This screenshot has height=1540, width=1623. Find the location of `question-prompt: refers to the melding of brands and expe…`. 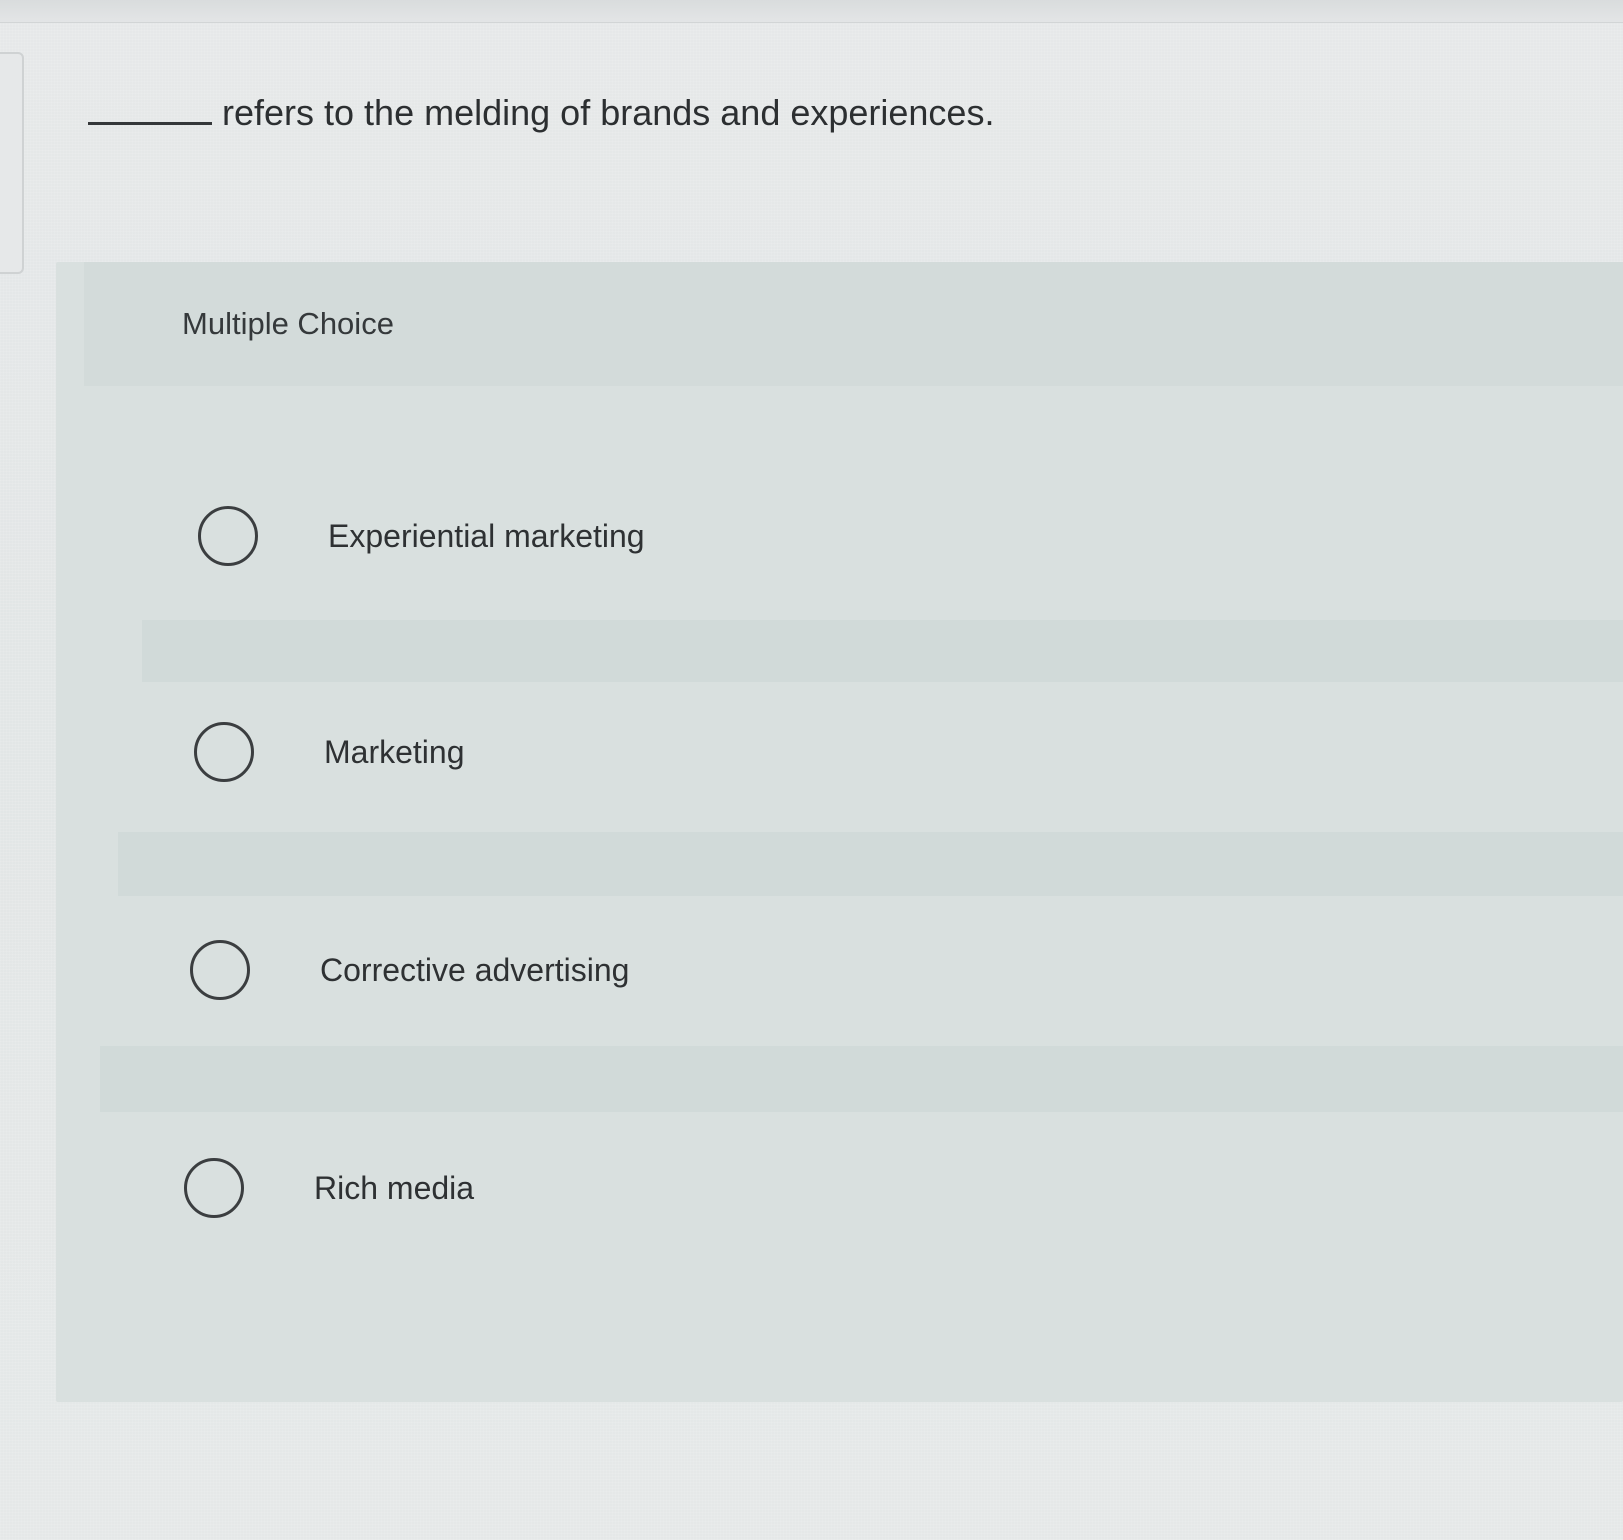

question-prompt: refers to the melding of brands and expe… is located at coordinates (541, 113).